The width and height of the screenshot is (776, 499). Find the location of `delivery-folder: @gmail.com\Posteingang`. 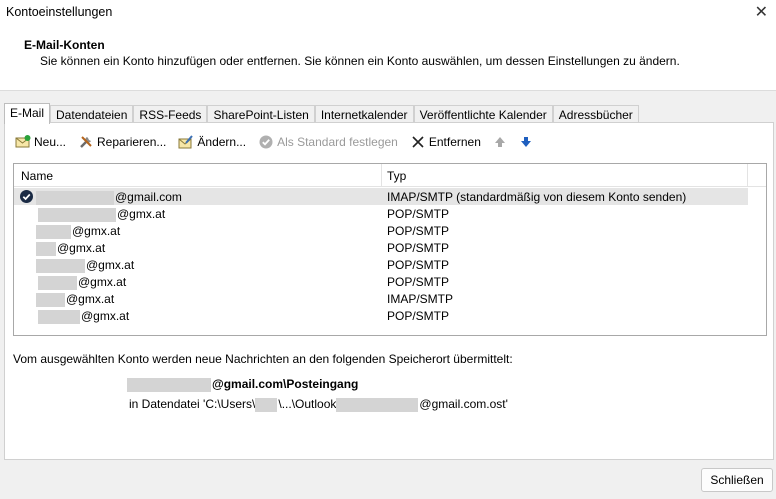

delivery-folder: @gmail.com\Posteingang is located at coordinates (242, 384).